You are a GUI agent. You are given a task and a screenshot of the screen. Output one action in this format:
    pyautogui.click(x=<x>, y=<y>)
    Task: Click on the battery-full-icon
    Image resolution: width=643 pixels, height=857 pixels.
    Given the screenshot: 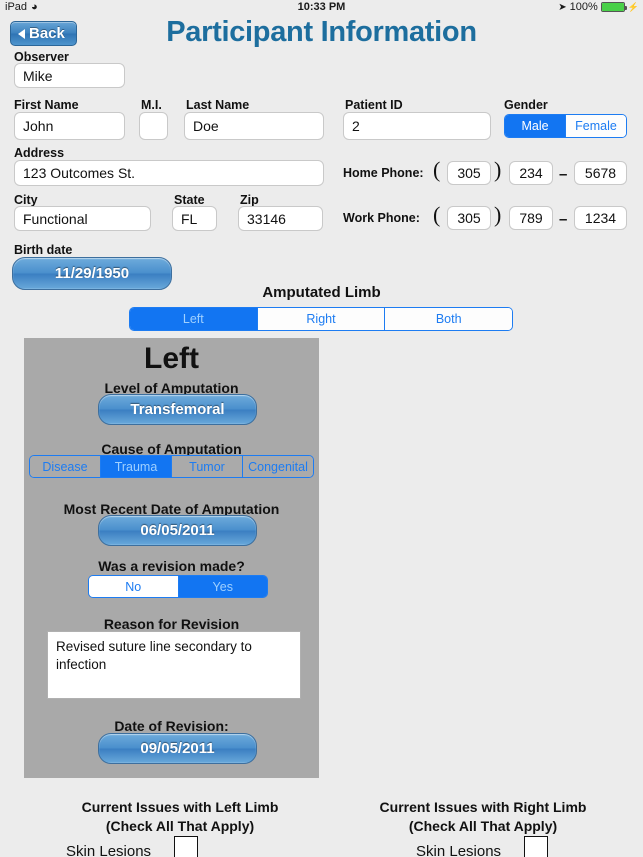 What is the action you would take?
    pyautogui.click(x=613, y=7)
    